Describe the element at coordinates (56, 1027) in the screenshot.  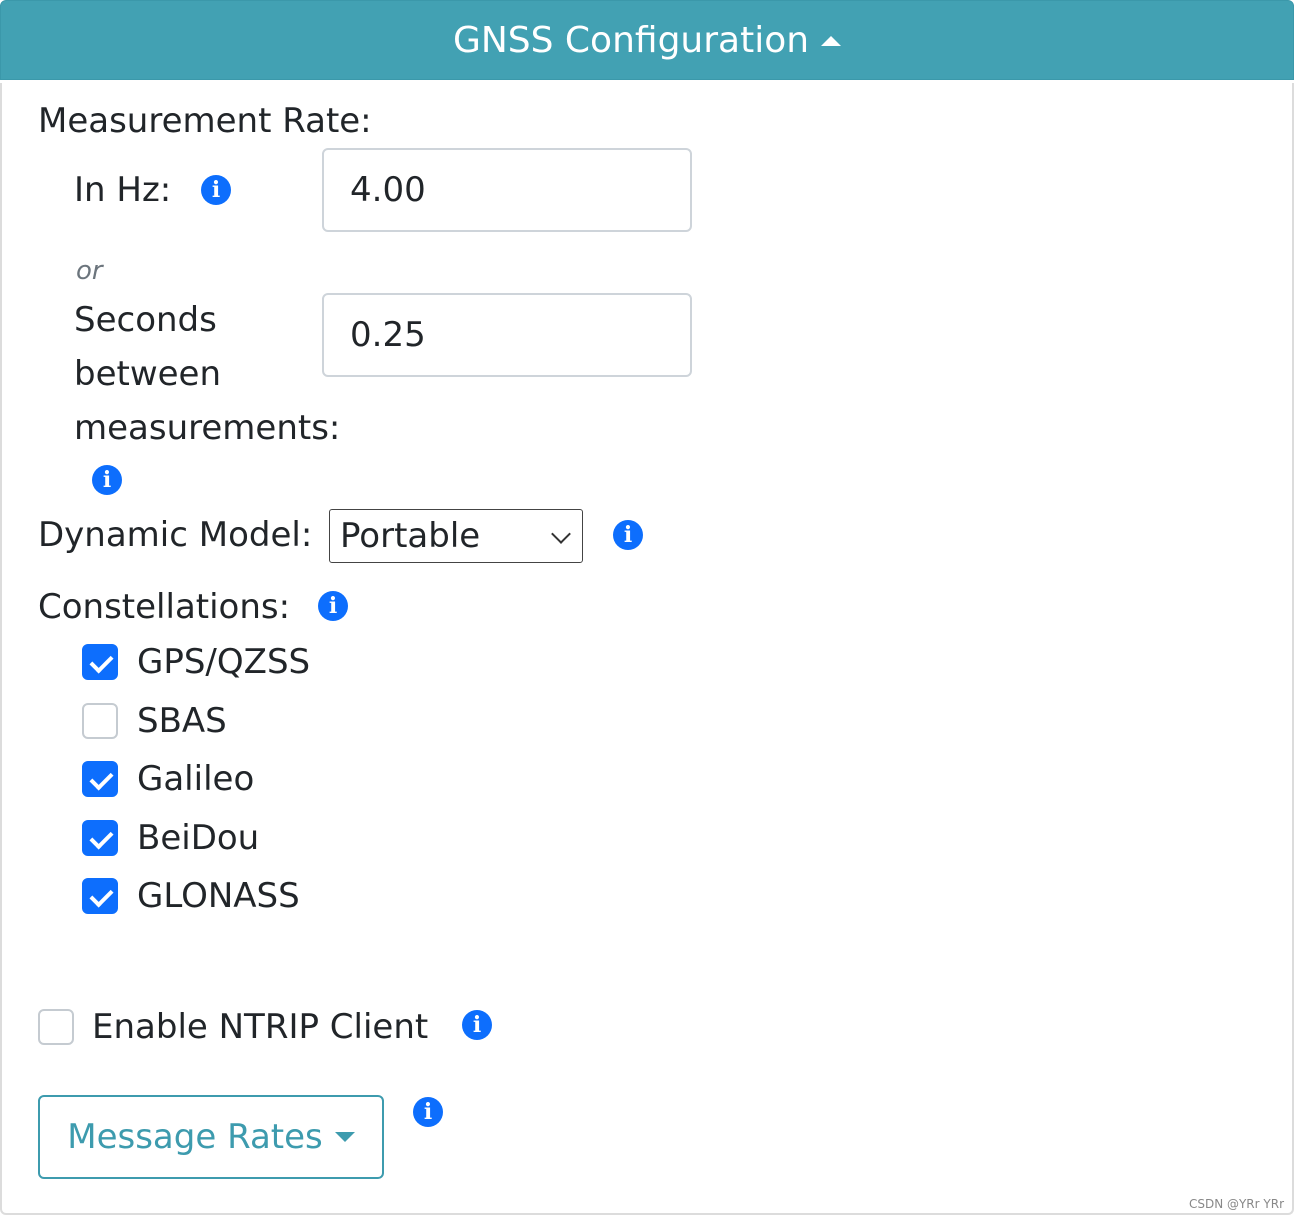
I see `enable-ntrip-checkbox` at that location.